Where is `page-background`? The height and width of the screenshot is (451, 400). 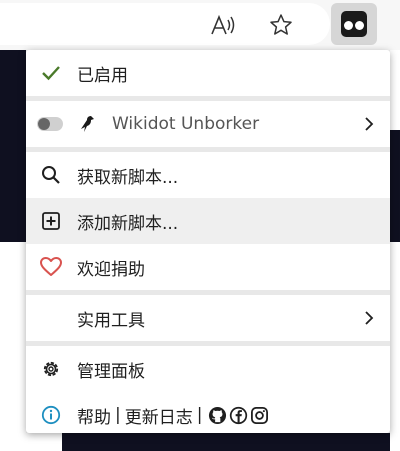 page-background is located at coordinates (395, 250).